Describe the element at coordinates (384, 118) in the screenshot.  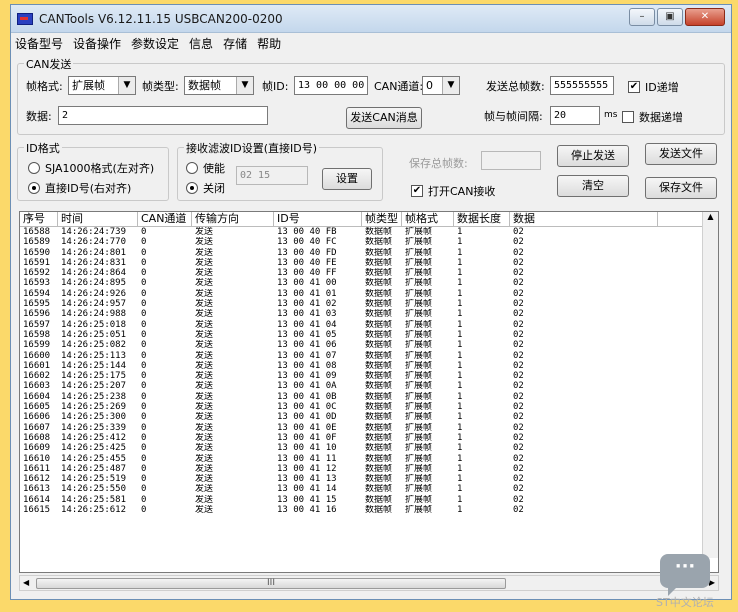
I see `send-can-message-button: 发送CAN消息` at that location.